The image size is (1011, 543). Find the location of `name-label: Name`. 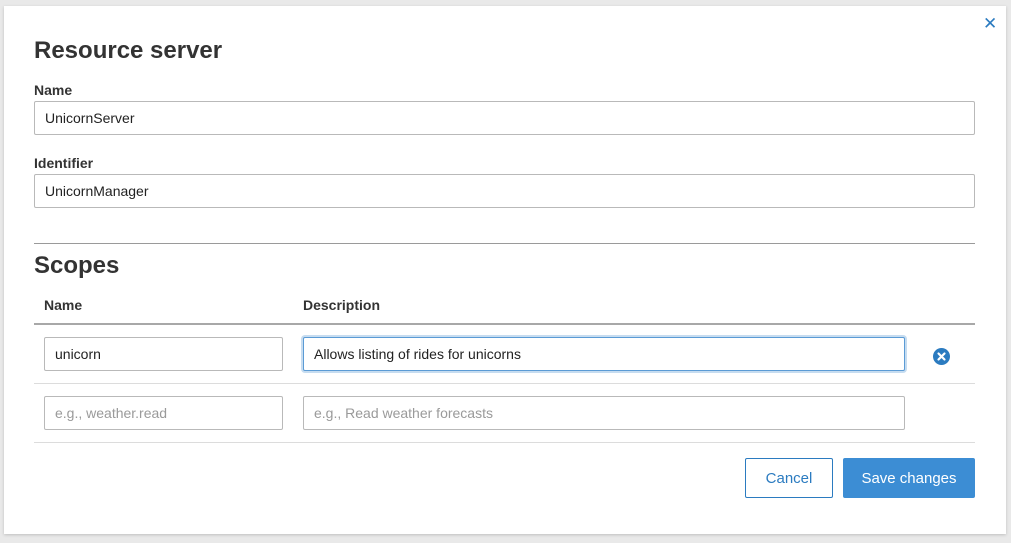

name-label: Name is located at coordinates (53, 90).